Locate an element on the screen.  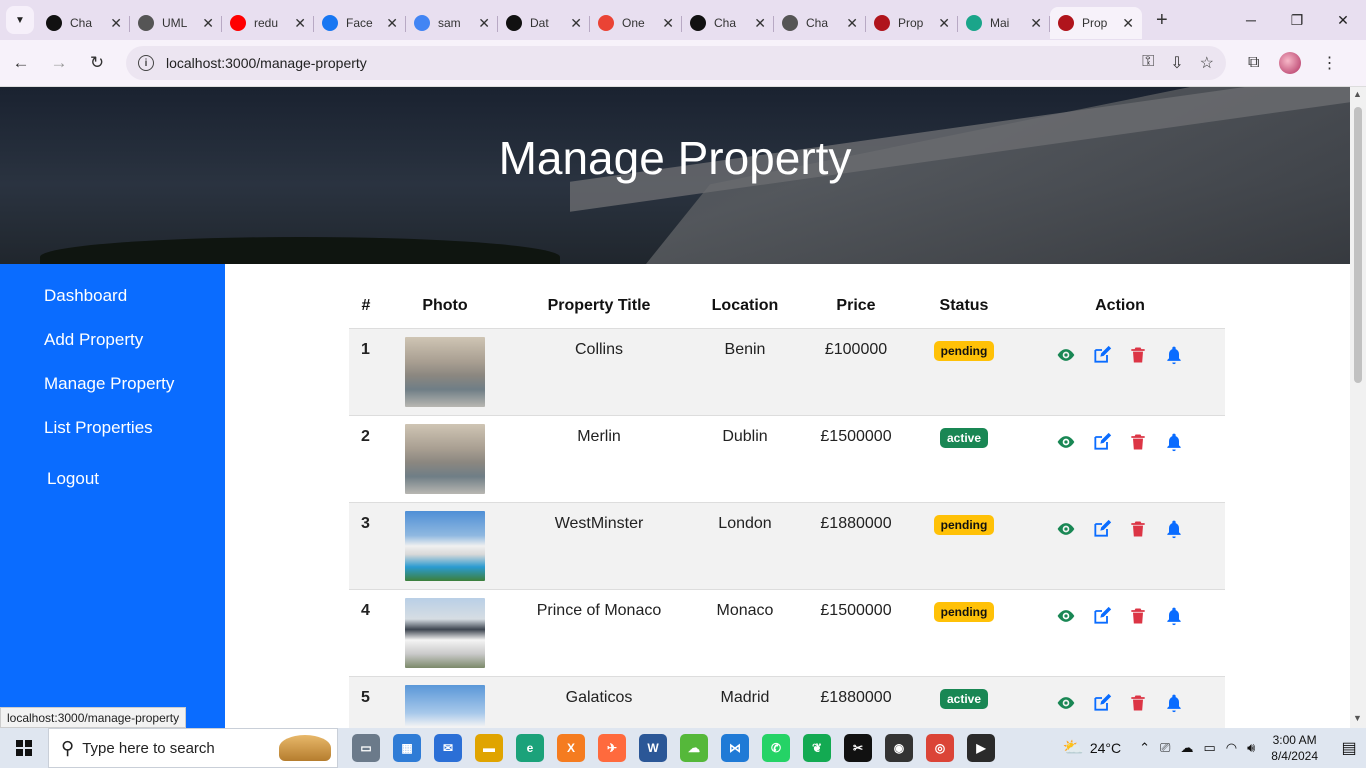
obs-icon: ◉ is located at coordinates (899, 748).